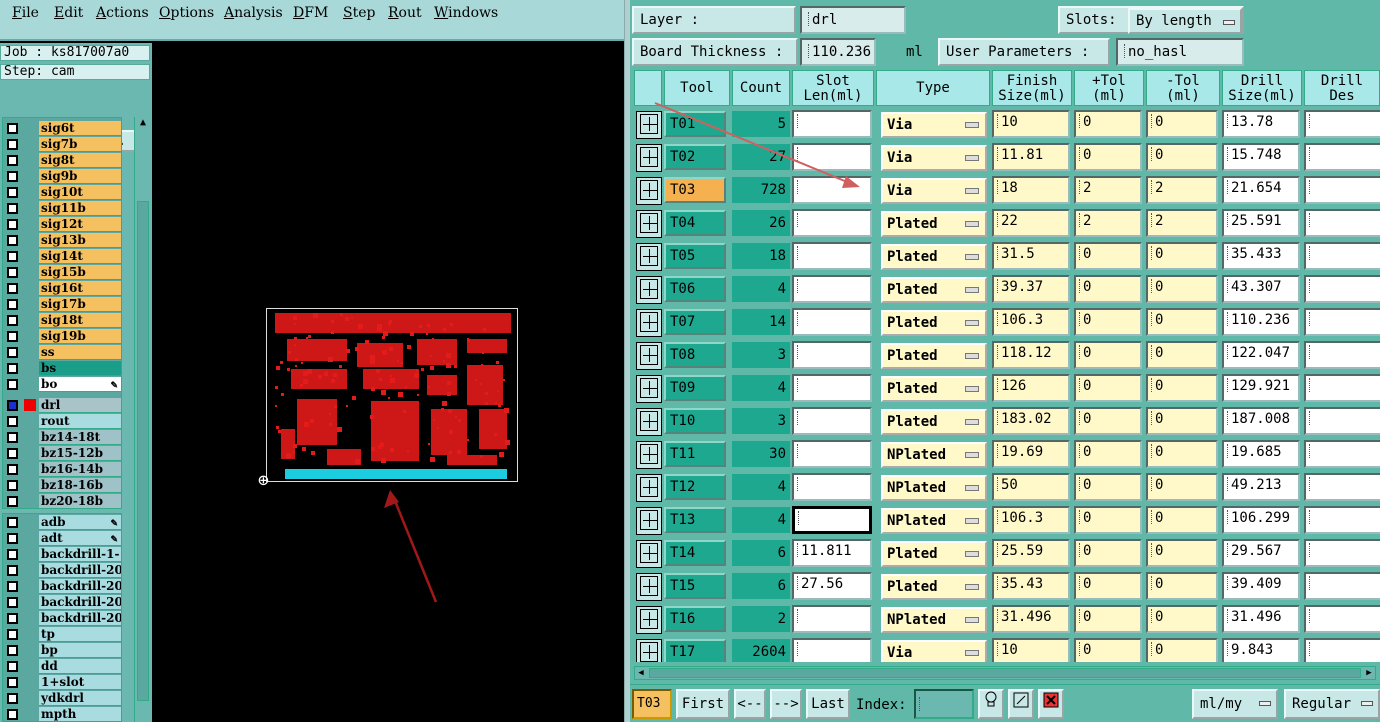 The height and width of the screenshot is (722, 1380). What do you see at coordinates (80, 192) in the screenshot?
I see `layer-name: sig10t` at bounding box center [80, 192].